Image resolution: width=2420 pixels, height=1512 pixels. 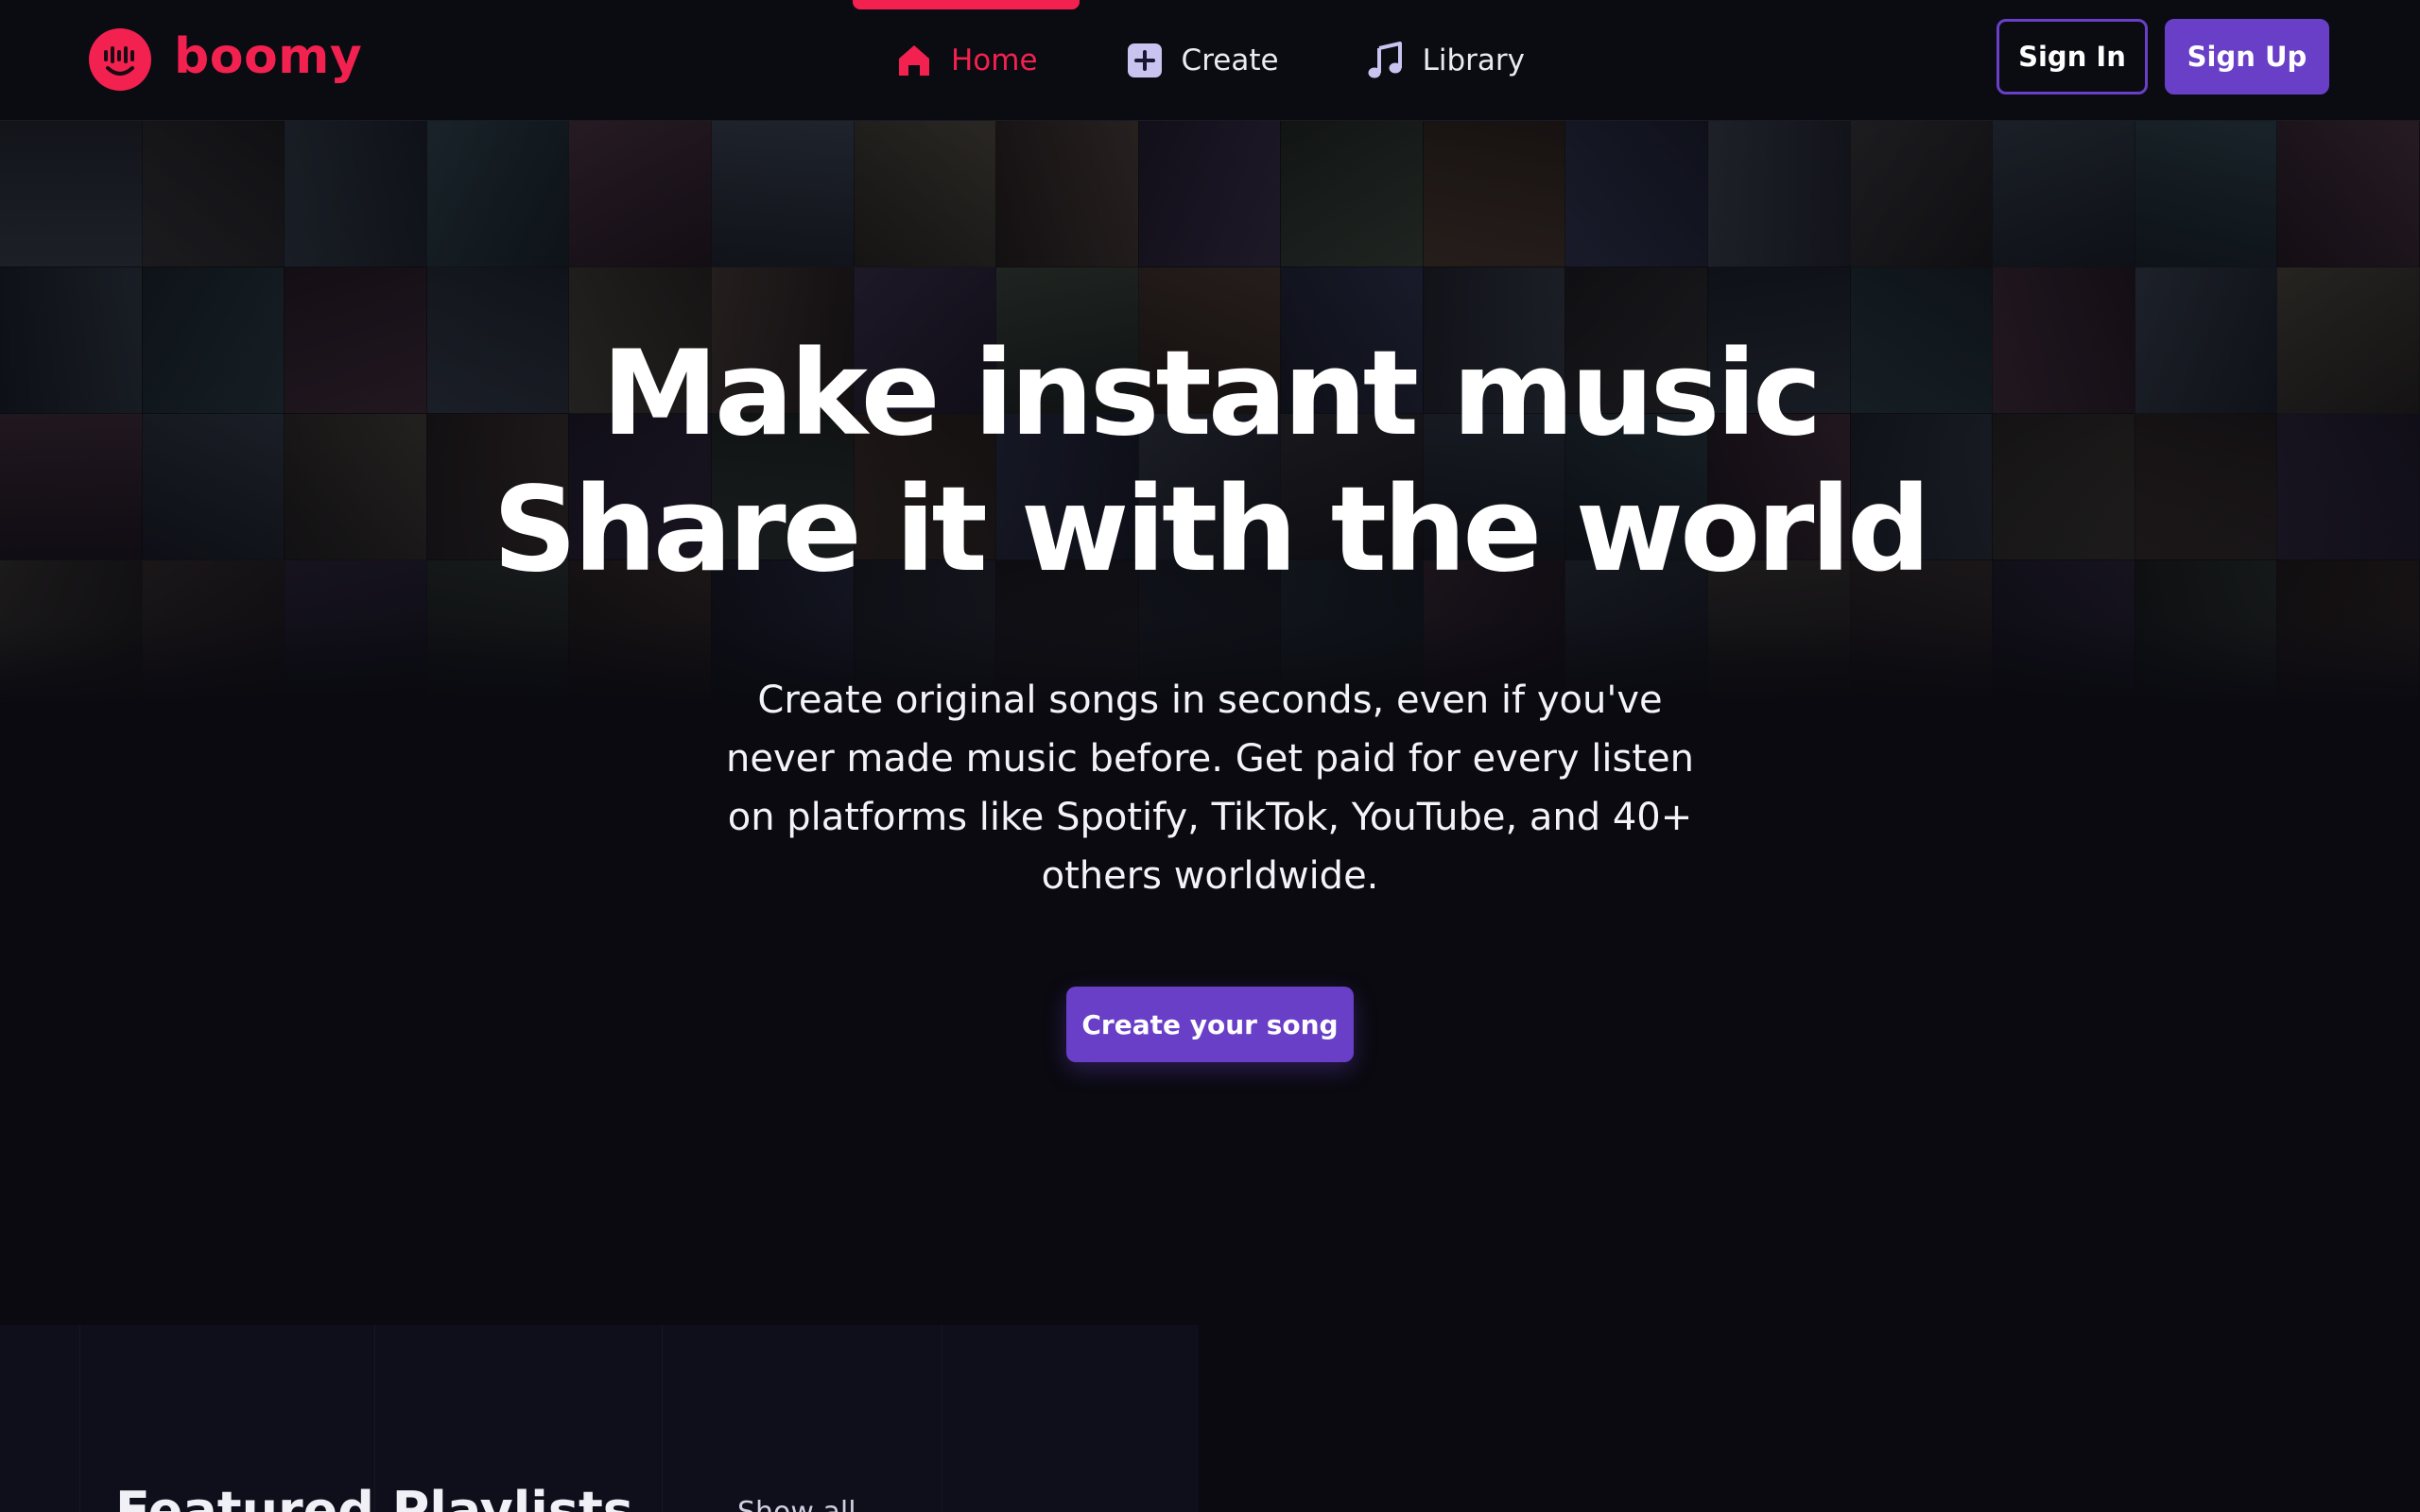 What do you see at coordinates (2072, 56) in the screenshot?
I see `sign-in-button: Sign In` at bounding box center [2072, 56].